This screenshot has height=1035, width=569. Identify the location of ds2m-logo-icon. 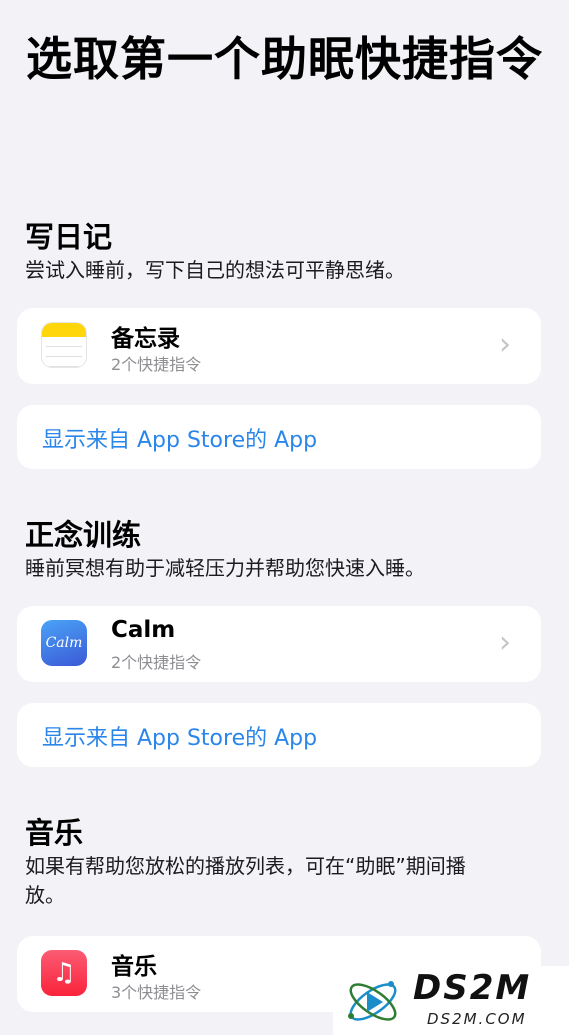
(372, 1001).